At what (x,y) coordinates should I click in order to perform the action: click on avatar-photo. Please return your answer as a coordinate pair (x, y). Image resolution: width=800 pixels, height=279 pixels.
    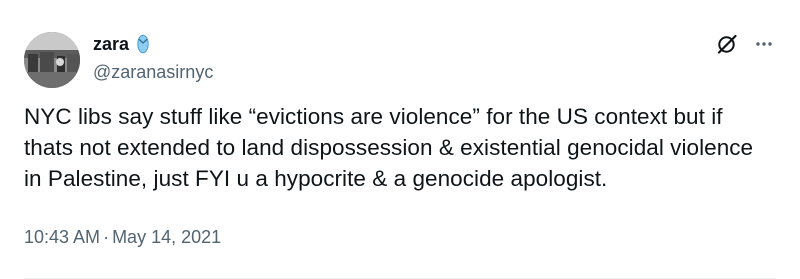
    Looking at the image, I should click on (52, 60).